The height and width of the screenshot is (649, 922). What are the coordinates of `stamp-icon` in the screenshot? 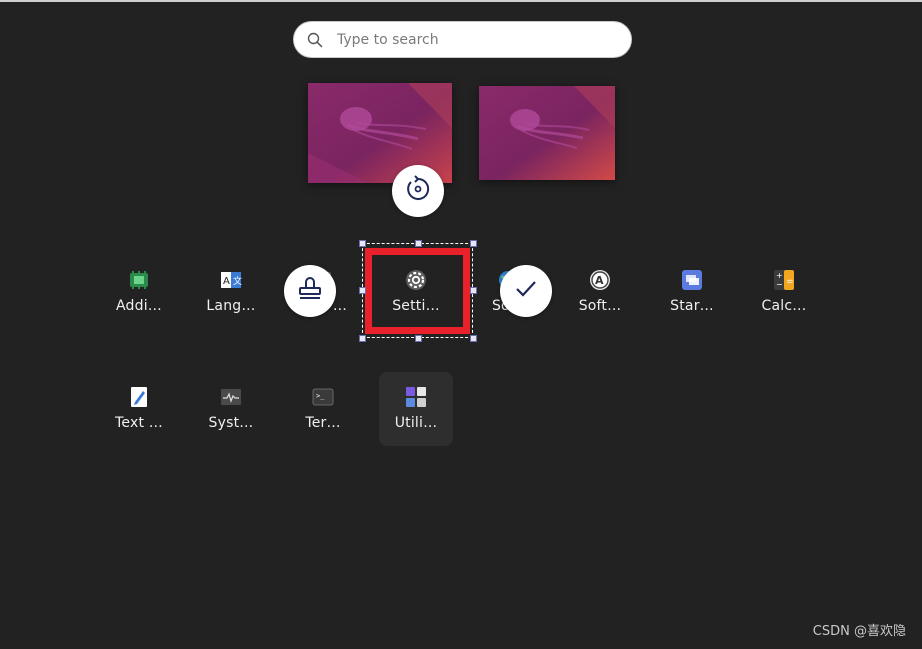 It's located at (310, 291).